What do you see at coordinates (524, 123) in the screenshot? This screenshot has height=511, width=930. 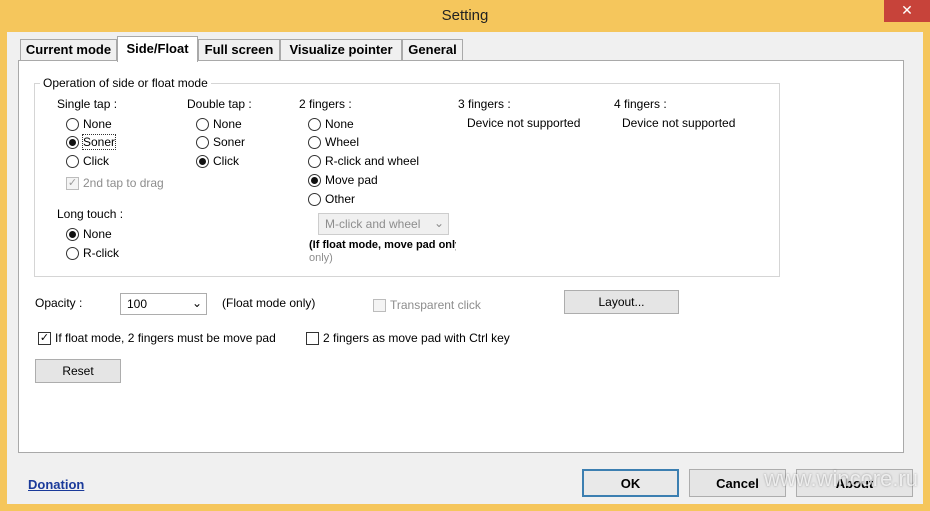 I see `three-fingers-status: Device not supported` at bounding box center [524, 123].